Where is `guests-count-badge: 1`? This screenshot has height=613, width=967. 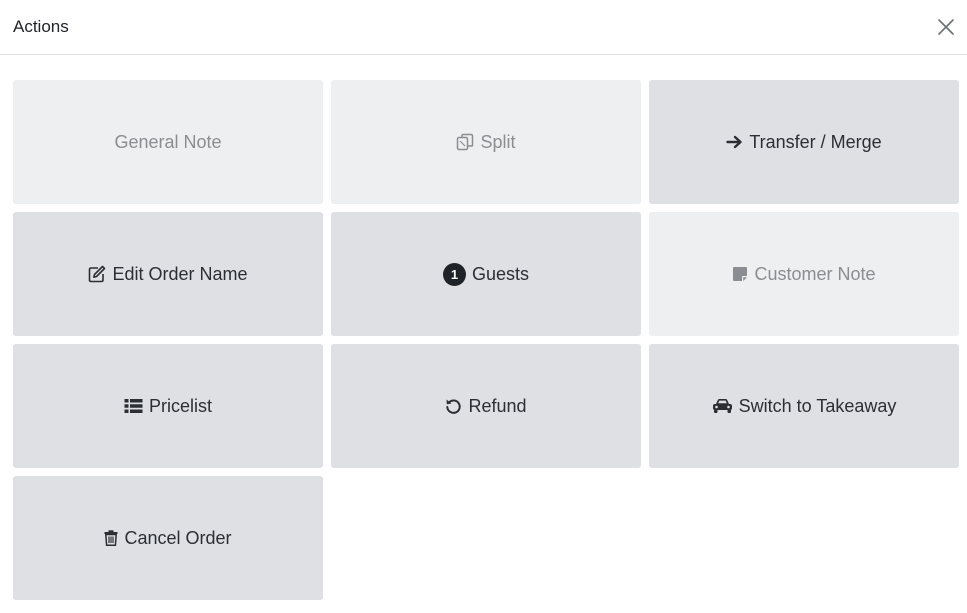 guests-count-badge: 1 is located at coordinates (454, 274).